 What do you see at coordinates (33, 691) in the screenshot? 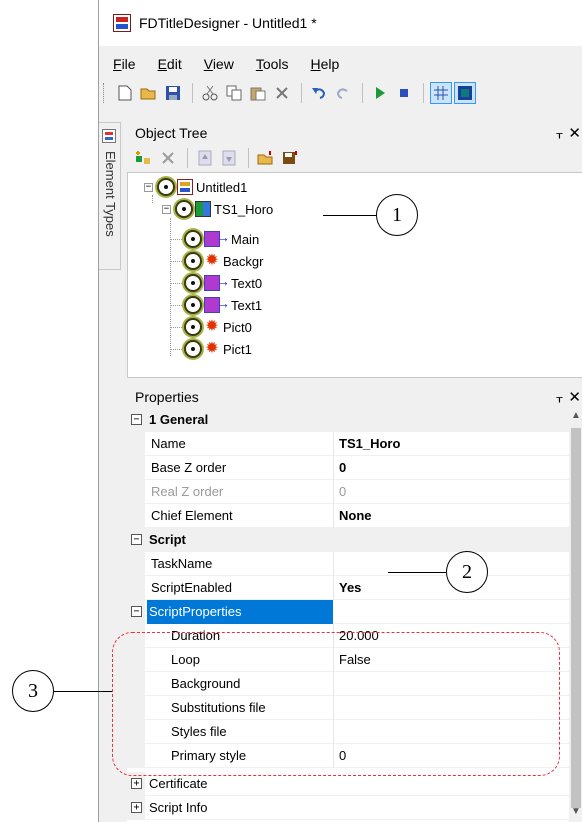
I see `callout-3: 3` at bounding box center [33, 691].